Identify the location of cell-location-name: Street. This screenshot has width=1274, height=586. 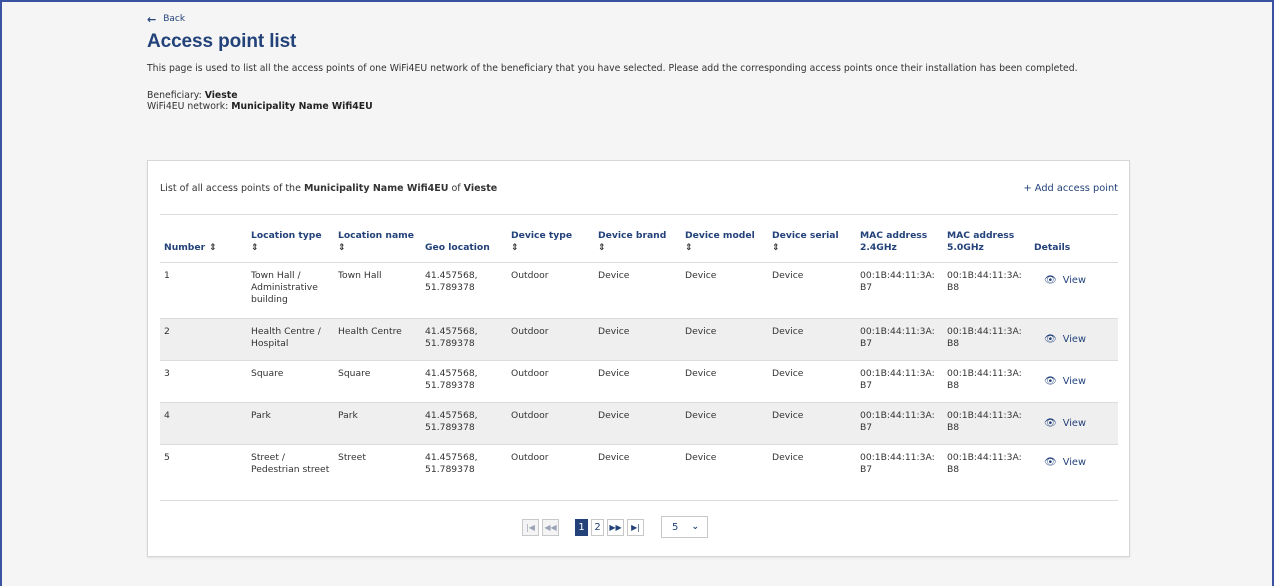
(352, 457).